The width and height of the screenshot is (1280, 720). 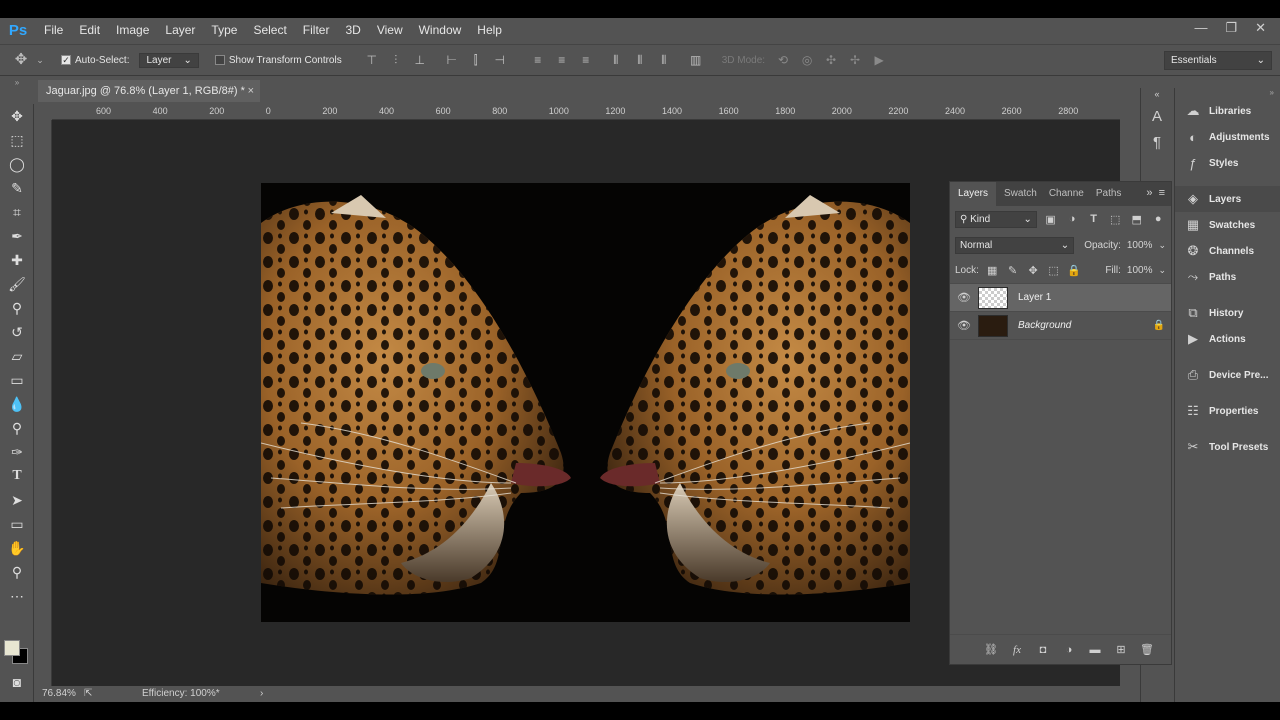 I want to click on eraser-tool-icon: ▱, so click(x=17, y=356).